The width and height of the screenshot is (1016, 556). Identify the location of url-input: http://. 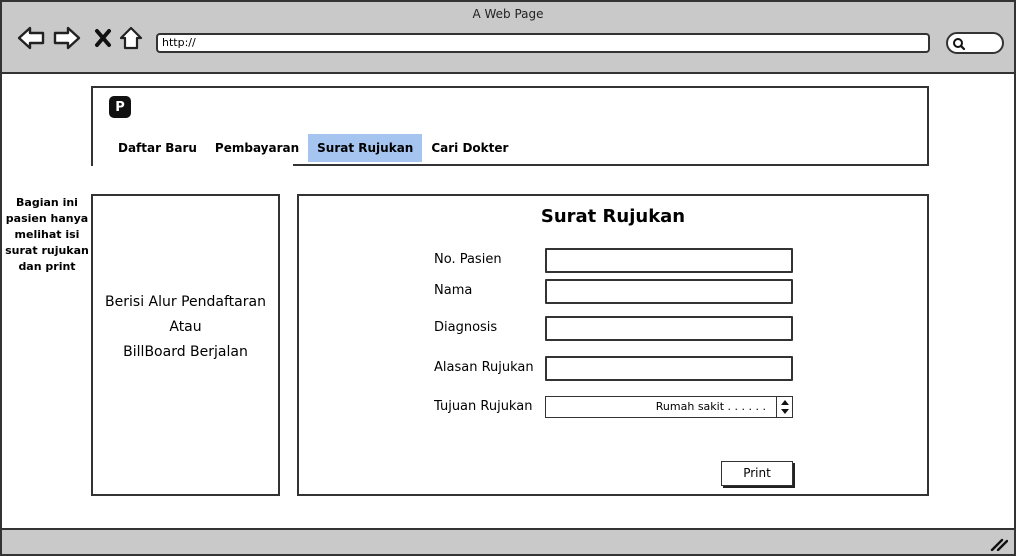
(543, 43).